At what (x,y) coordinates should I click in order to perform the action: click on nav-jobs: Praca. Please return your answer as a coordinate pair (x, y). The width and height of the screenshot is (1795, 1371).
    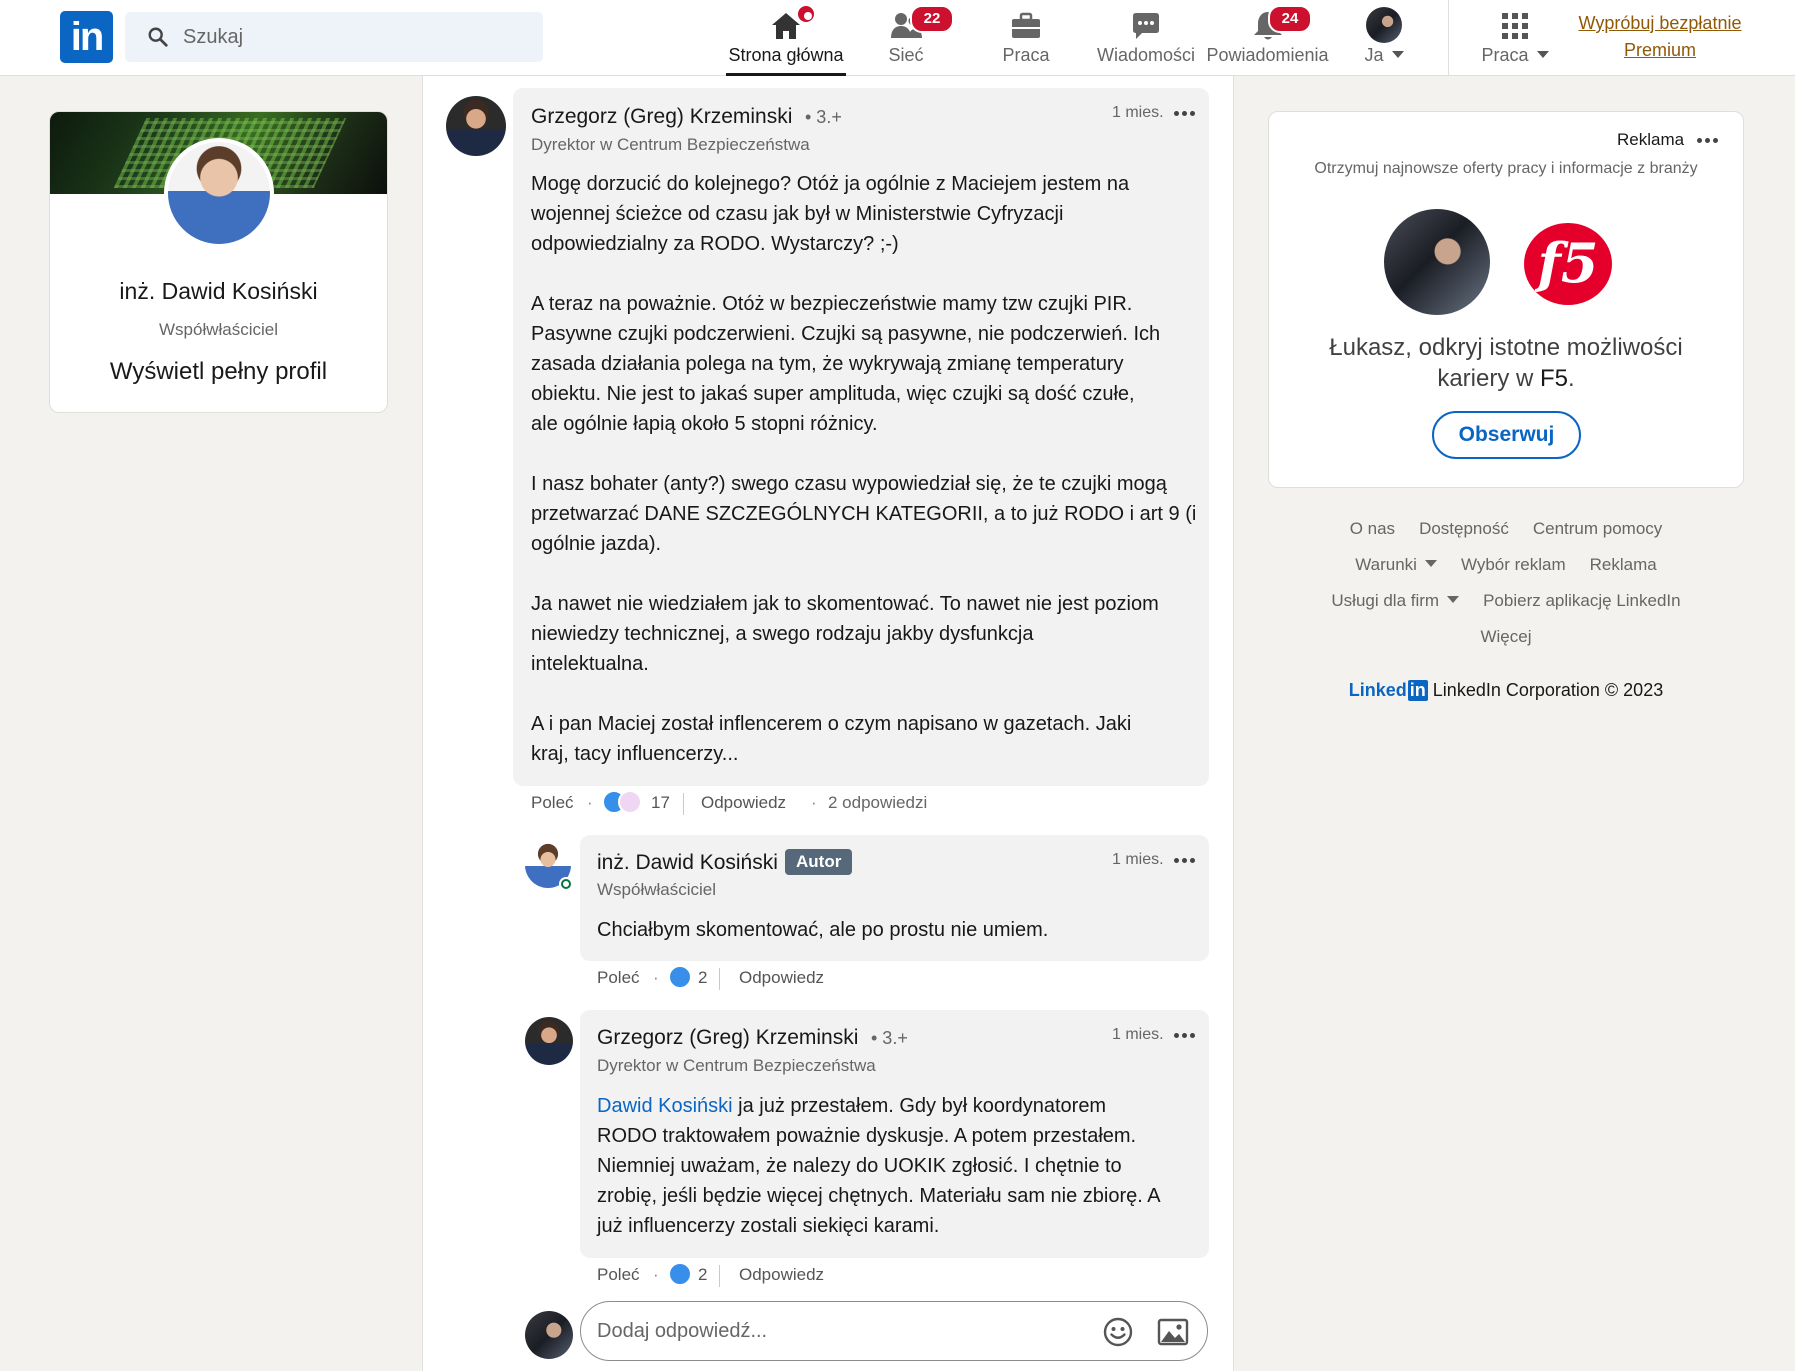
    Looking at the image, I should click on (1026, 38).